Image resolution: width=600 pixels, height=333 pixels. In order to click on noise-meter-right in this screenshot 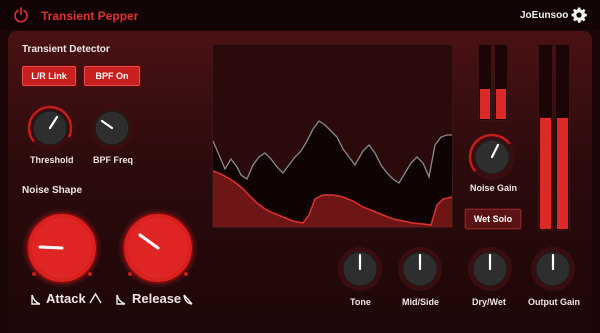, I will do `click(501, 82)`.